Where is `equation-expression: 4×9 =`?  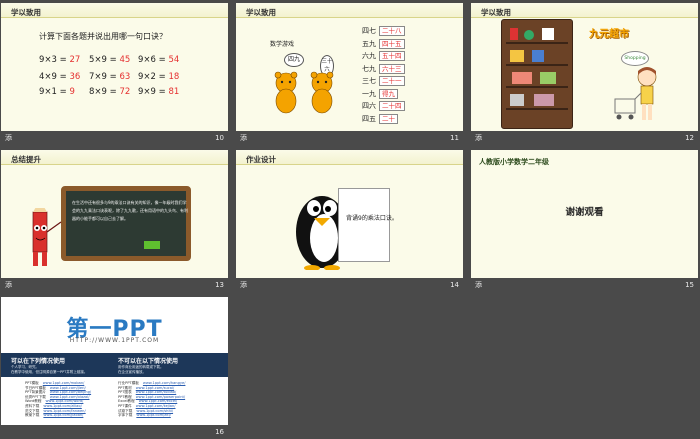 equation-expression: 4×9 = is located at coordinates (53, 77).